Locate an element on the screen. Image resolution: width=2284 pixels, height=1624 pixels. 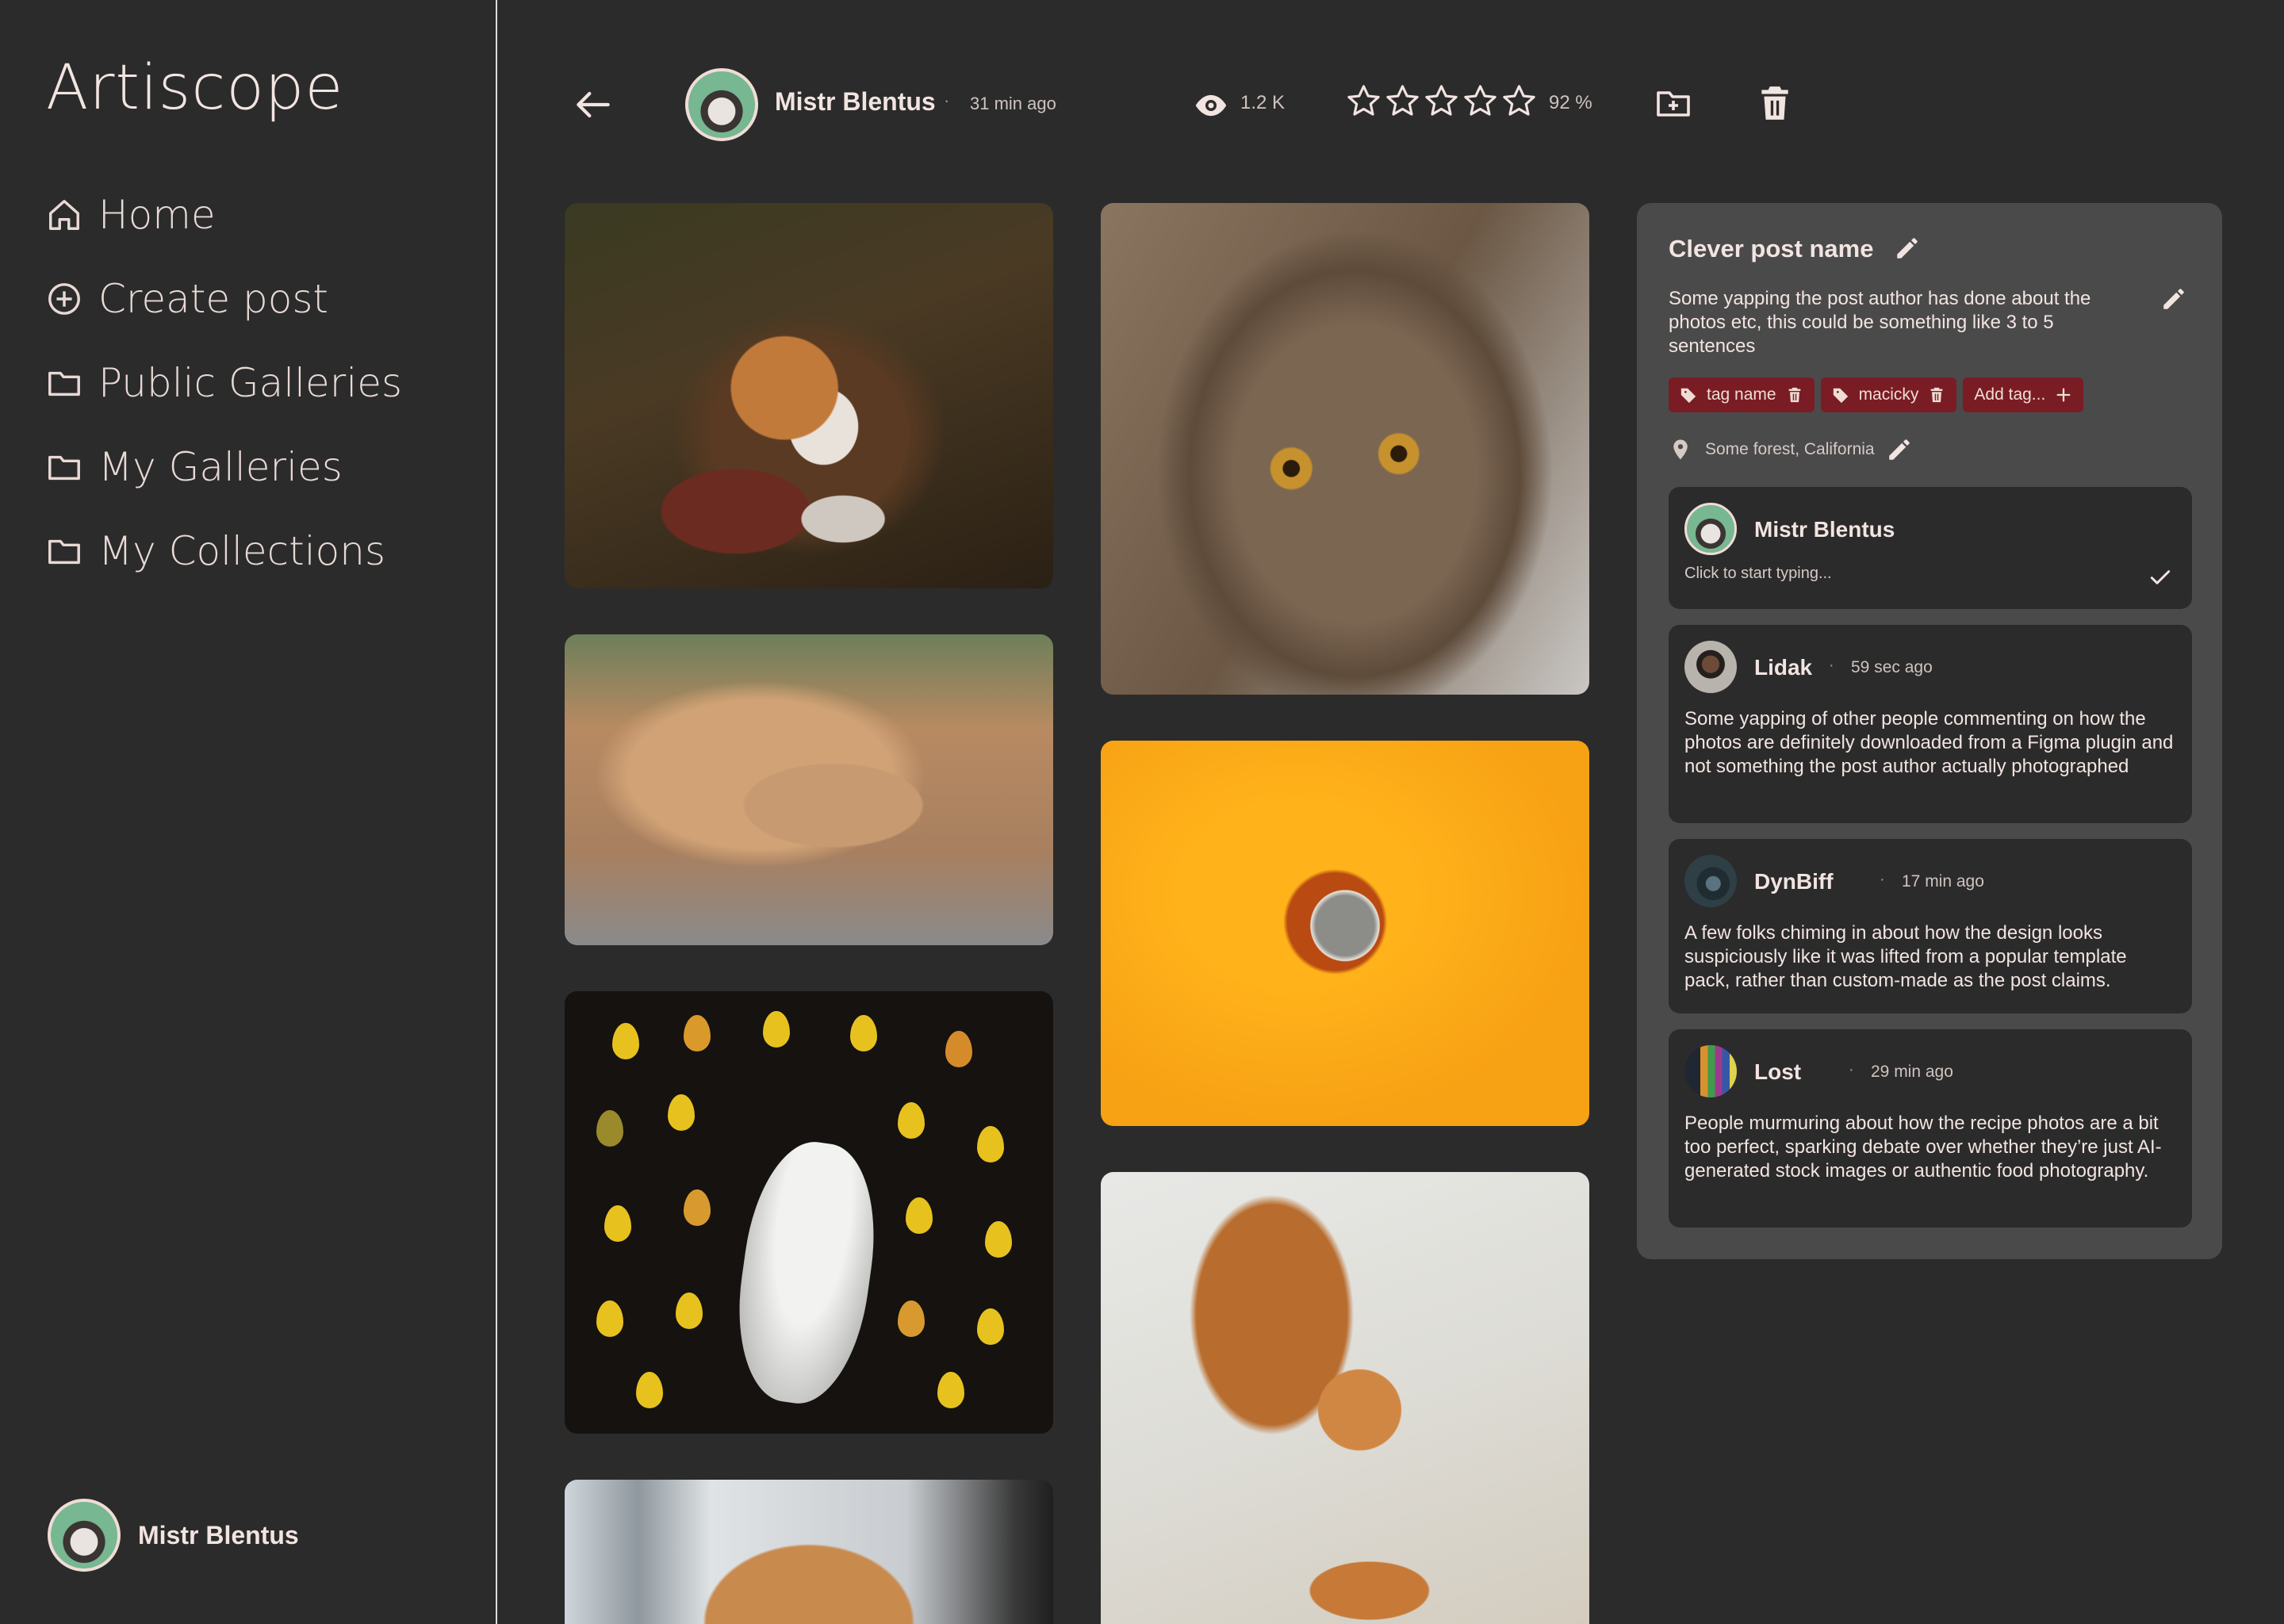
comment-author: DynBiff is located at coordinates (1794, 881).